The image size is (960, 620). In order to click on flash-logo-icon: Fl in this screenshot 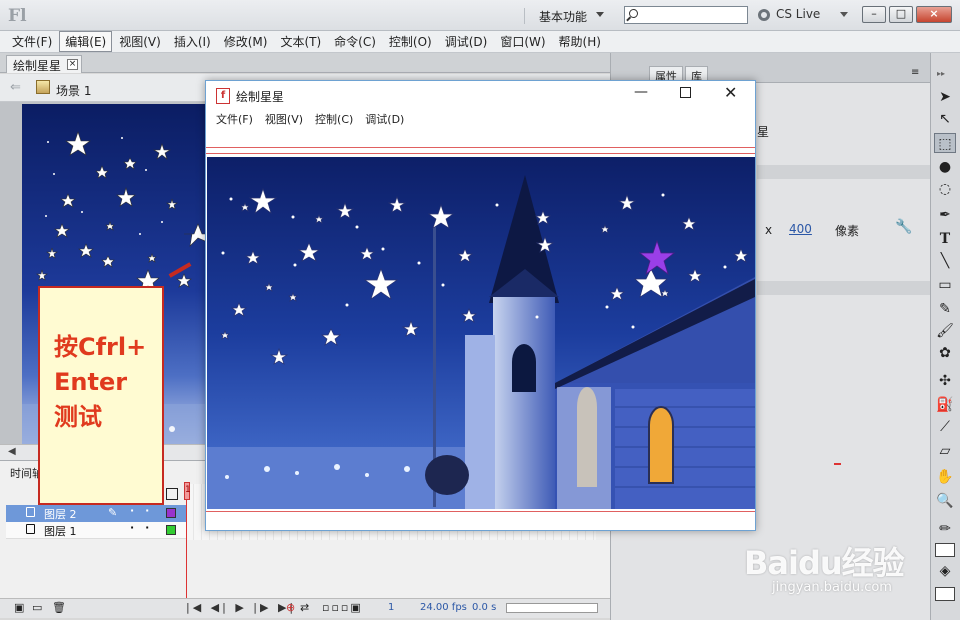, I will do `click(17, 16)`.